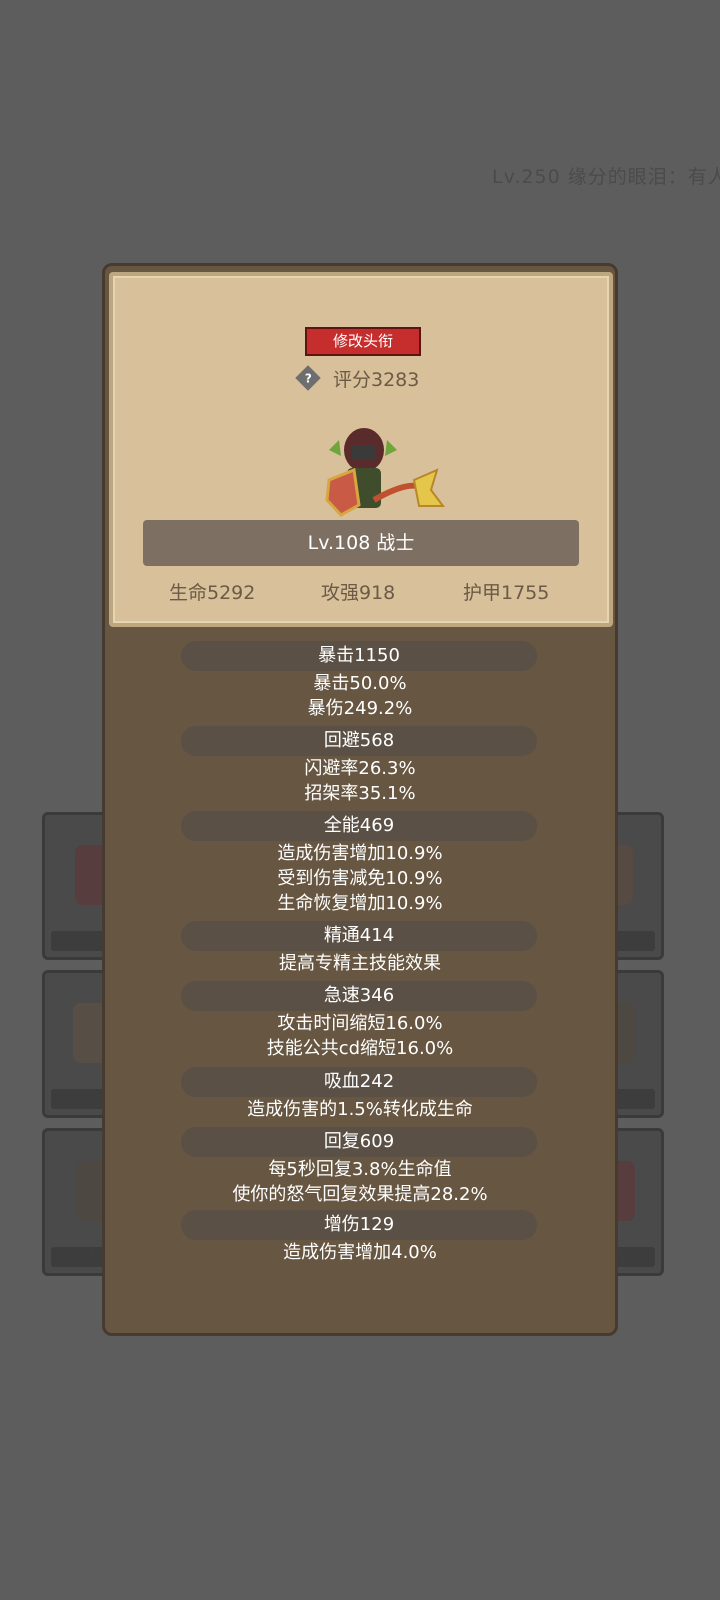 This screenshot has height=1600, width=720. What do you see at coordinates (359, 1142) in the screenshot?
I see `stat-header-regen: 回复609` at bounding box center [359, 1142].